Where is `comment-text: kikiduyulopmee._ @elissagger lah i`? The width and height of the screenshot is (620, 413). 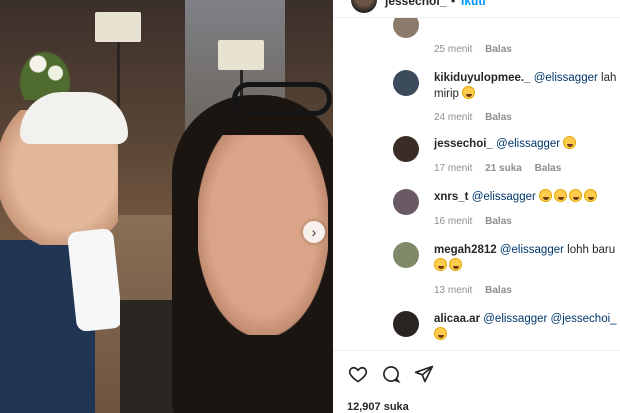
comment-text: kikiduyulopmee._ @elissagger lah i is located at coordinates (527, 78).